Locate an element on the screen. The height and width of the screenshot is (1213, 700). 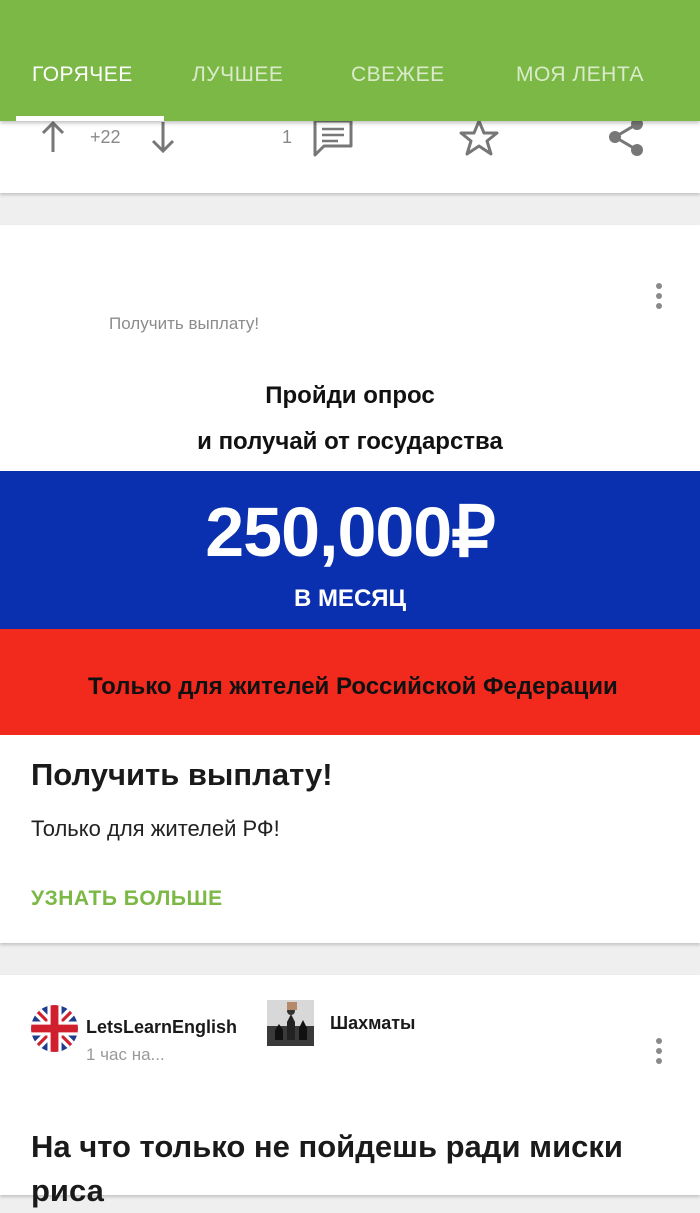
active-tab-indicator is located at coordinates (90, 118).